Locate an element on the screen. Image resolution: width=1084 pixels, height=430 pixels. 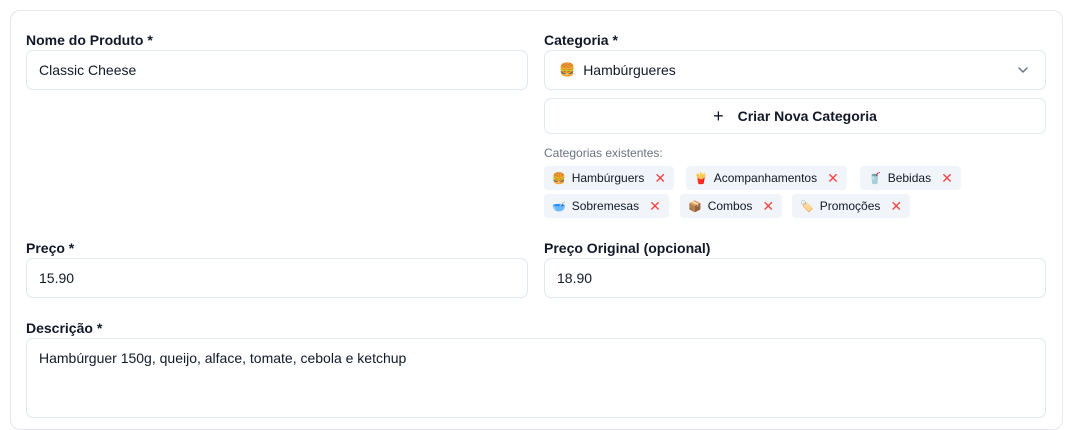
chip-label: Sobremesas is located at coordinates (605, 206).